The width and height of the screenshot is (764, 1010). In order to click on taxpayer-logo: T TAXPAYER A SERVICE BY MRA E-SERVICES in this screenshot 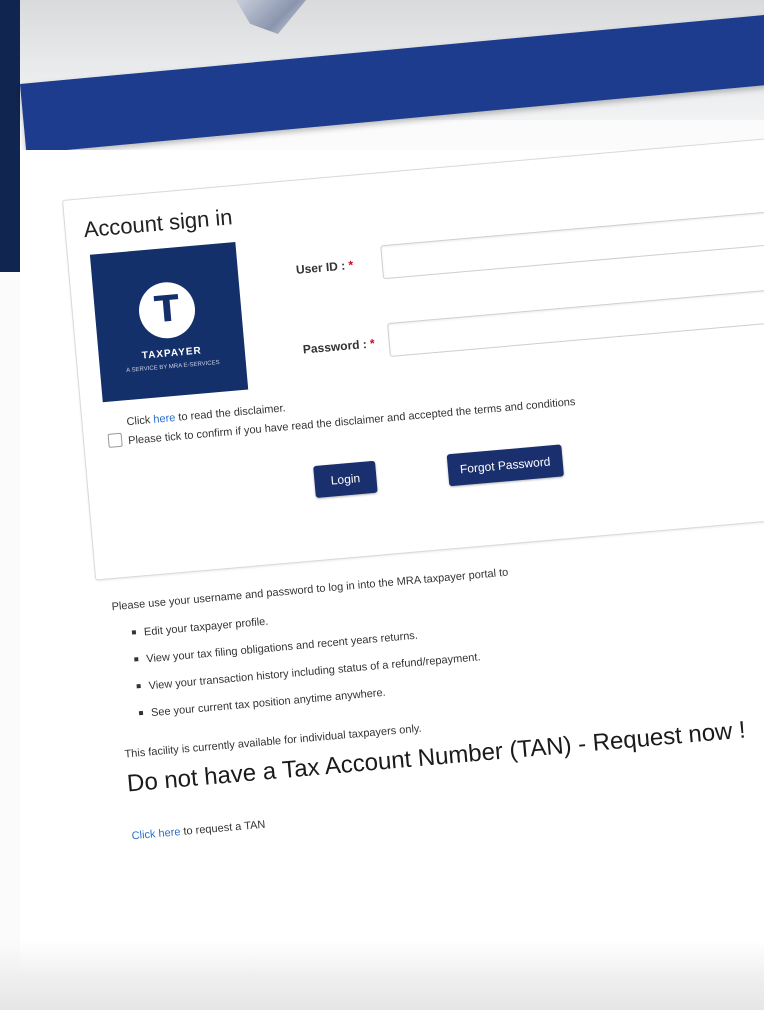, I will do `click(169, 322)`.